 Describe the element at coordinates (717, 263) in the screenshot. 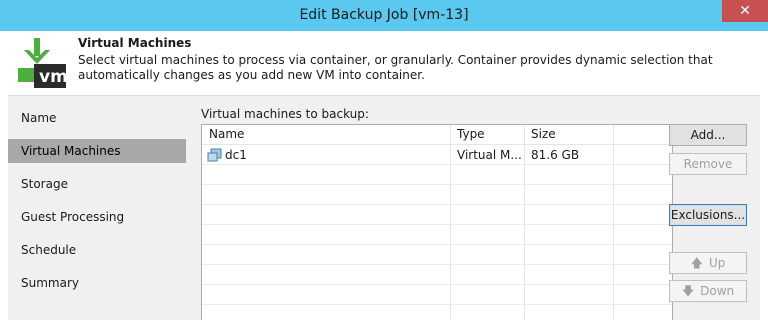

I see `up-label: Up` at that location.